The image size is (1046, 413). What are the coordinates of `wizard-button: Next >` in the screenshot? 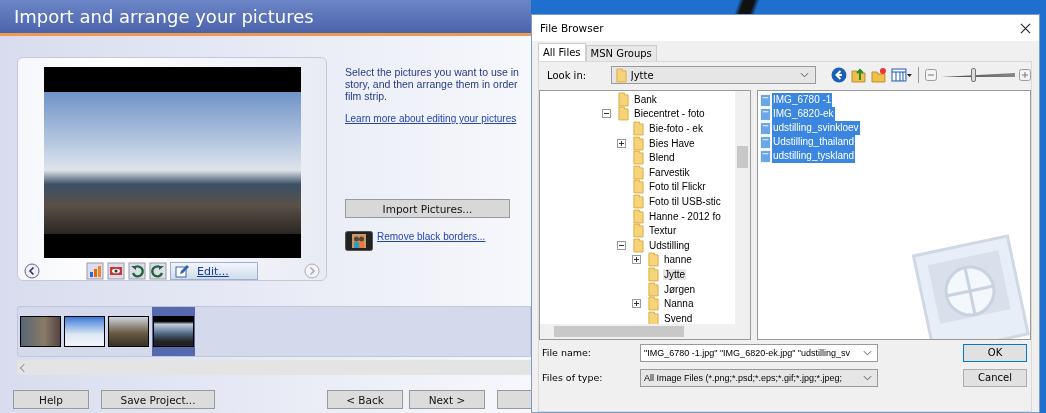 It's located at (447, 399).